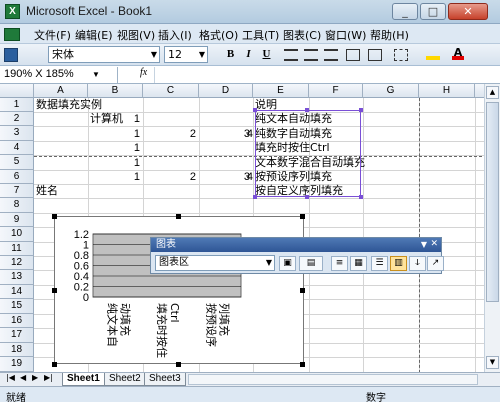 This screenshot has width=500, height=404. What do you see at coordinates (336, 91) in the screenshot?
I see `column-header-f: F` at bounding box center [336, 91].